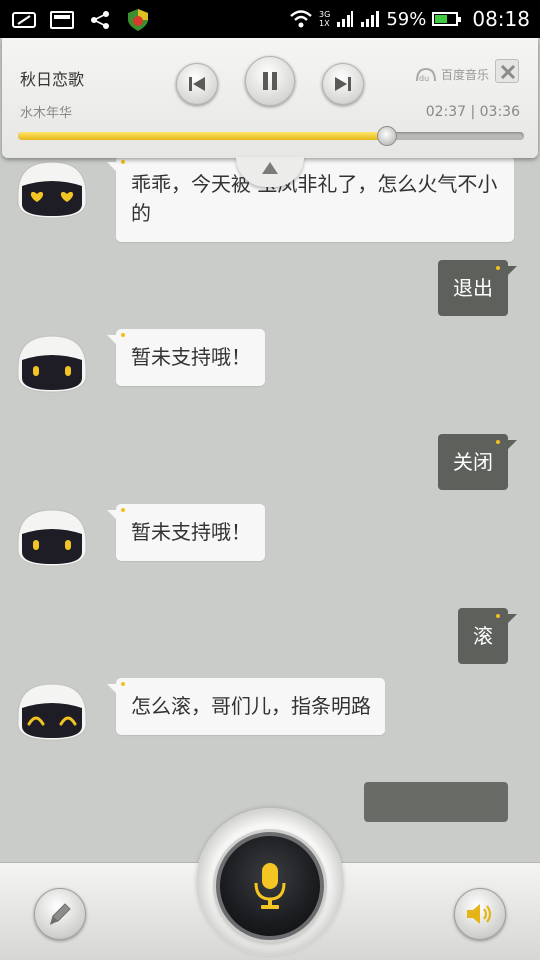 The image size is (540, 960). Describe the element at coordinates (465, 75) in the screenshot. I see `brand-label: 百度音乐` at that location.